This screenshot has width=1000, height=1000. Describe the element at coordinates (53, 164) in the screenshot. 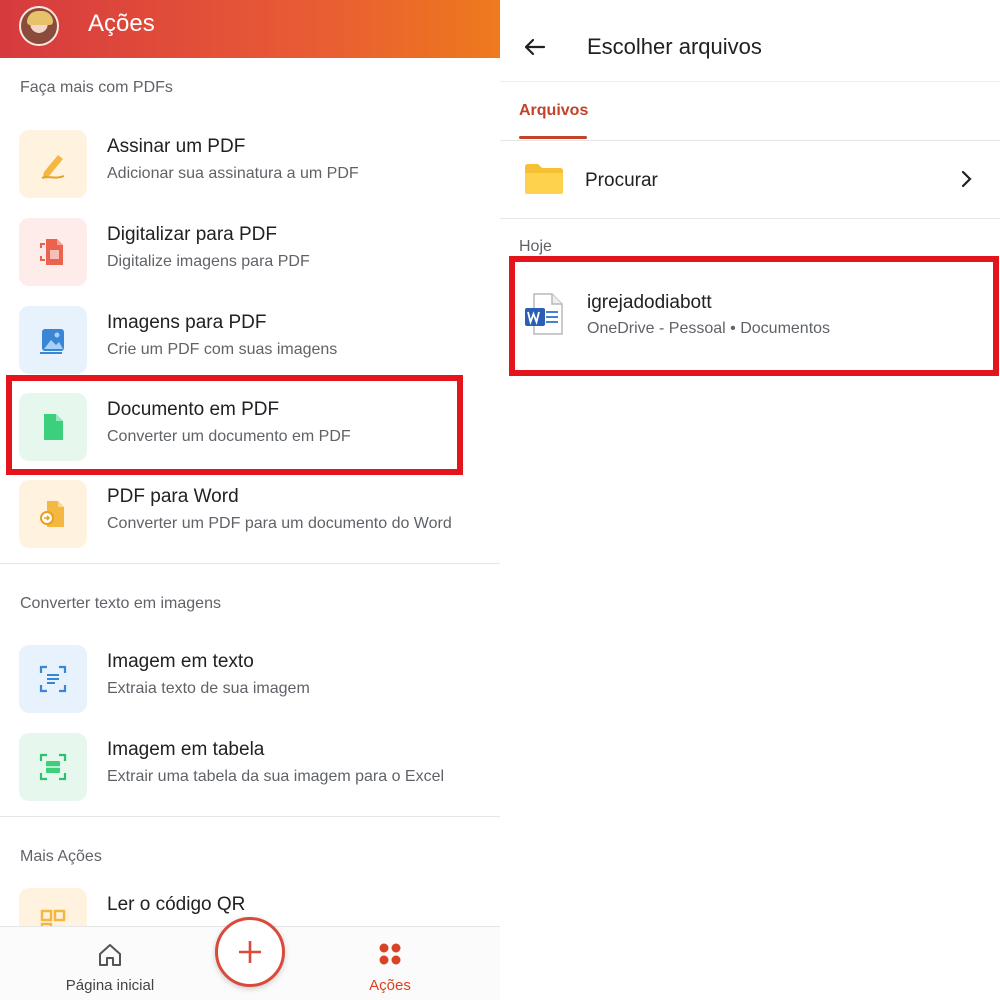

I see `pen-sign-icon` at that location.